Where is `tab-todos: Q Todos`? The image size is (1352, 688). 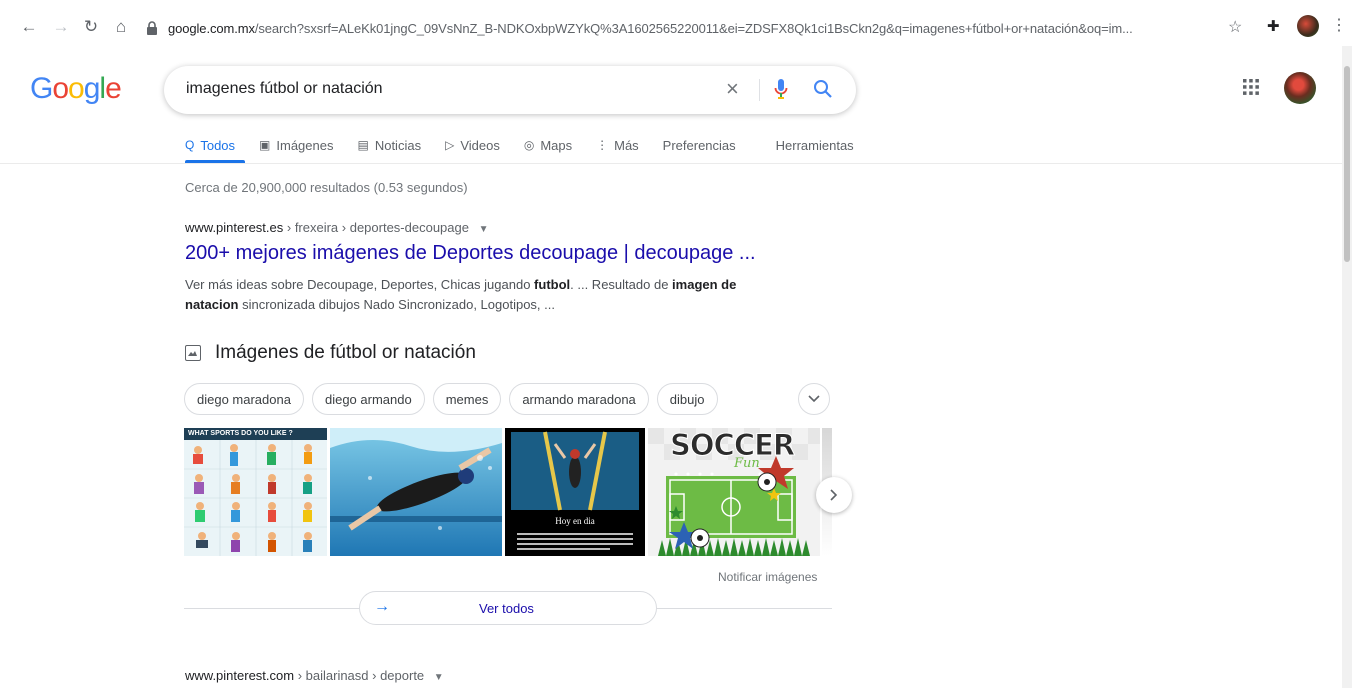
tab-todos: Q Todos is located at coordinates (210, 145).